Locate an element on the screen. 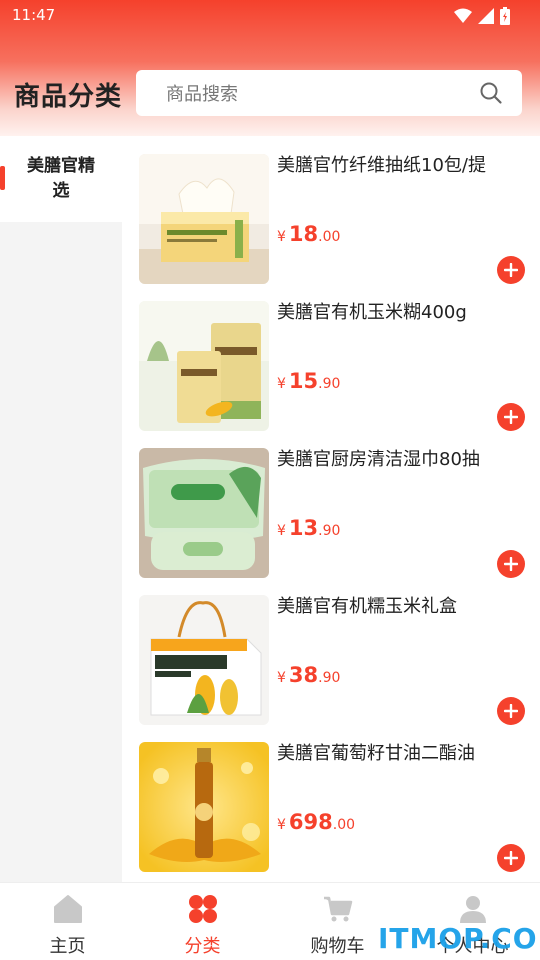  product-image-tissue is located at coordinates (204, 219).